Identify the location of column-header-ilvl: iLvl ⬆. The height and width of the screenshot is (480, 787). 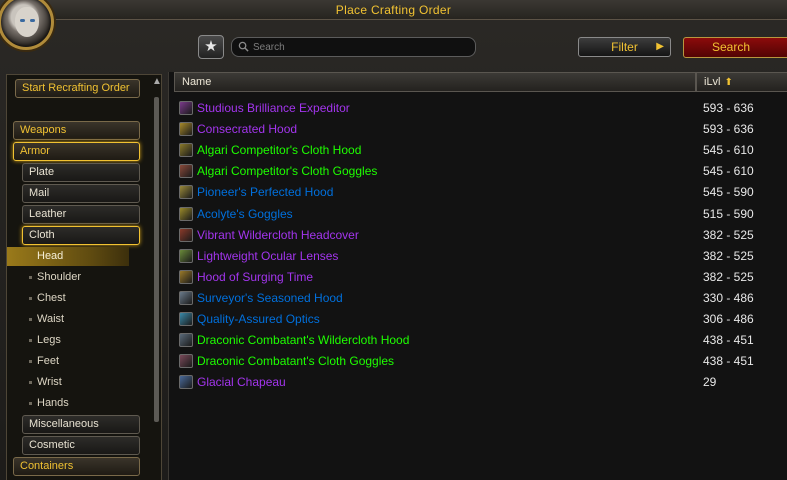
(741, 82).